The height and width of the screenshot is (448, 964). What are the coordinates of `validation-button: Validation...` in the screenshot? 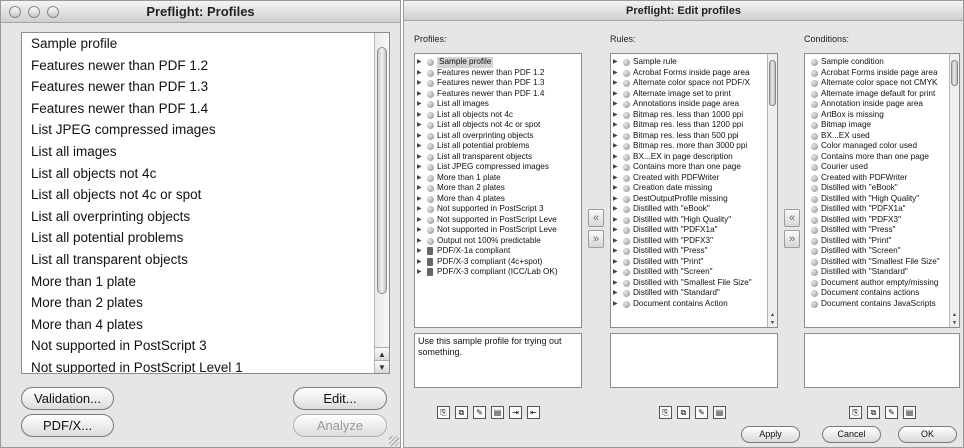 It's located at (67, 398).